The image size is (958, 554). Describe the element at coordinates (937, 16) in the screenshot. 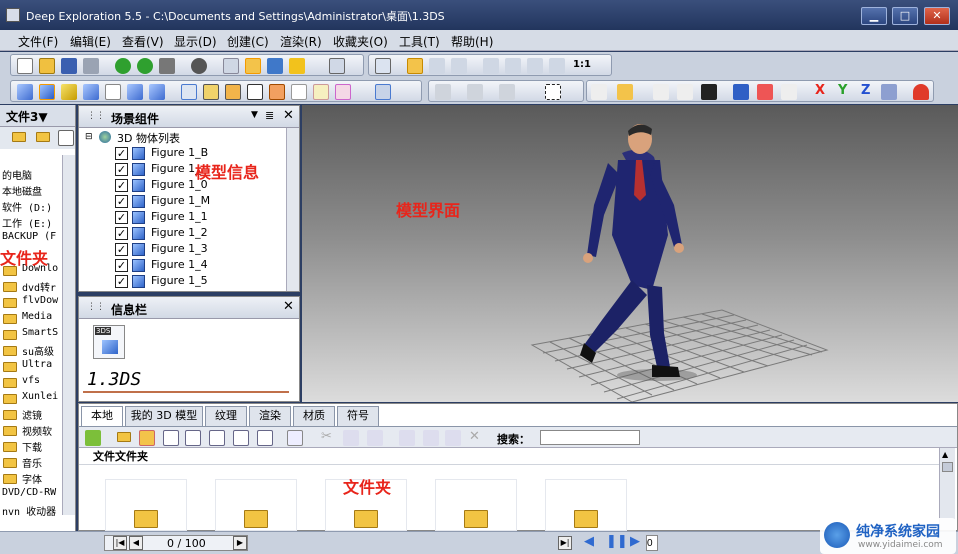

I see `close-button: ✕` at that location.